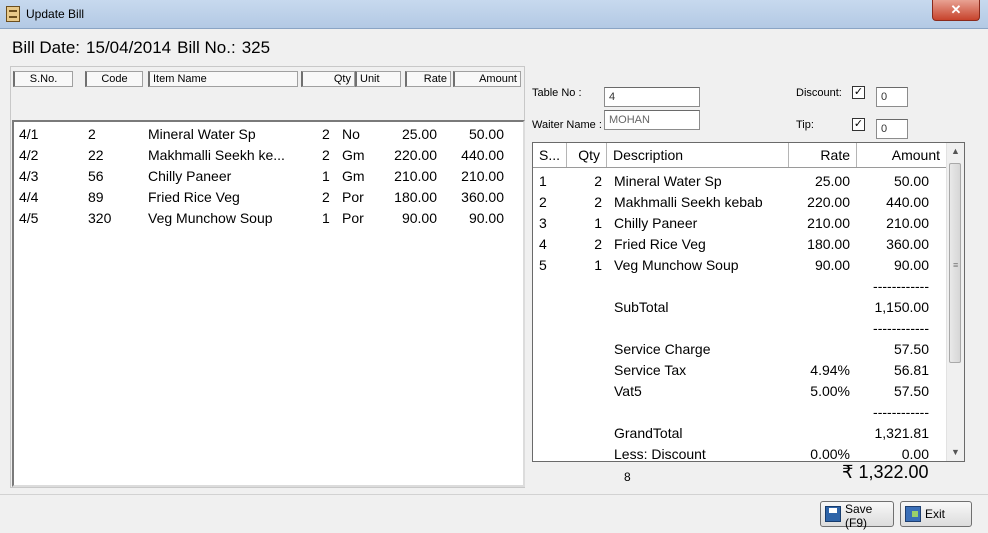 Image resolution: width=988 pixels, height=533 pixels. What do you see at coordinates (771, 454) in the screenshot?
I see `table-row: Less: Discount 0.00% 0.00` at bounding box center [771, 454].